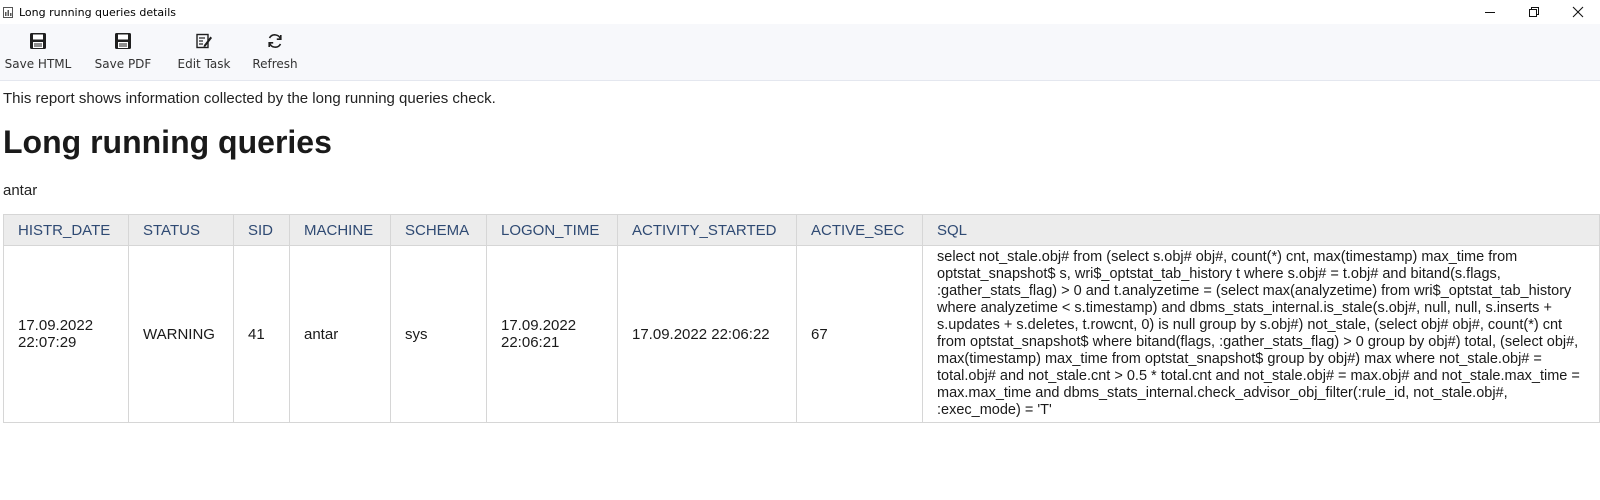  I want to click on cell-machine: antar, so click(340, 334).